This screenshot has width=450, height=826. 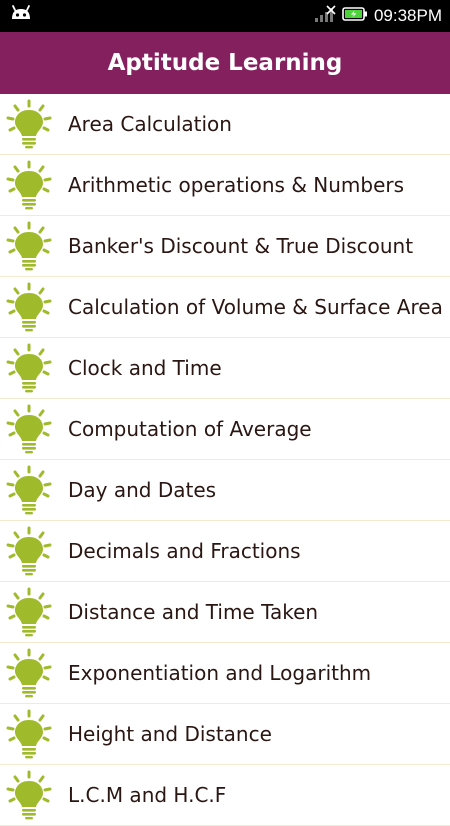 I want to click on list-item-label: Calculation of Volume & Surface Area, so click(x=255, y=307).